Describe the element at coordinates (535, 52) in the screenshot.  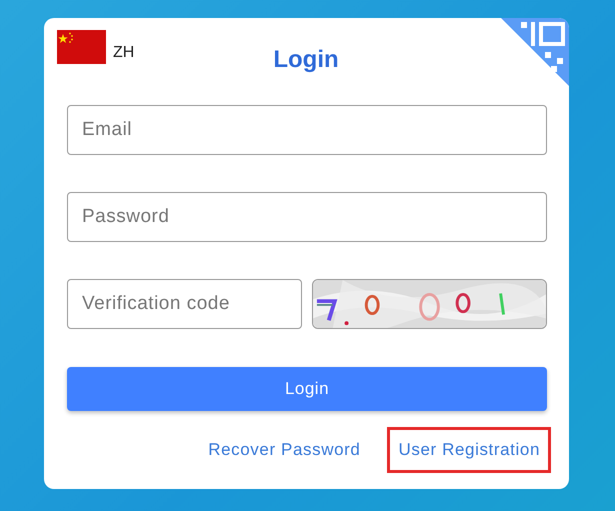
I see `qr-code-icon` at that location.